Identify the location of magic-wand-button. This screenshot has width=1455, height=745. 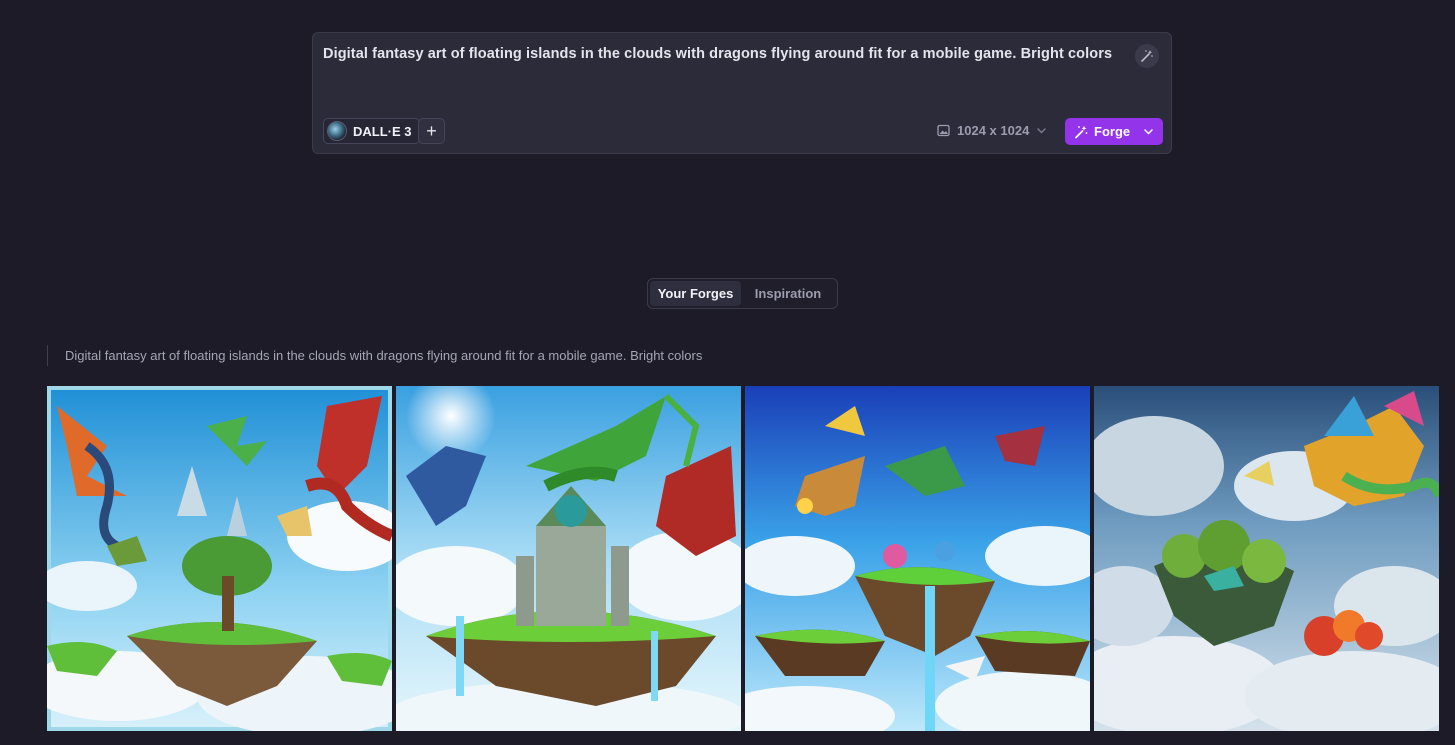
(1147, 56).